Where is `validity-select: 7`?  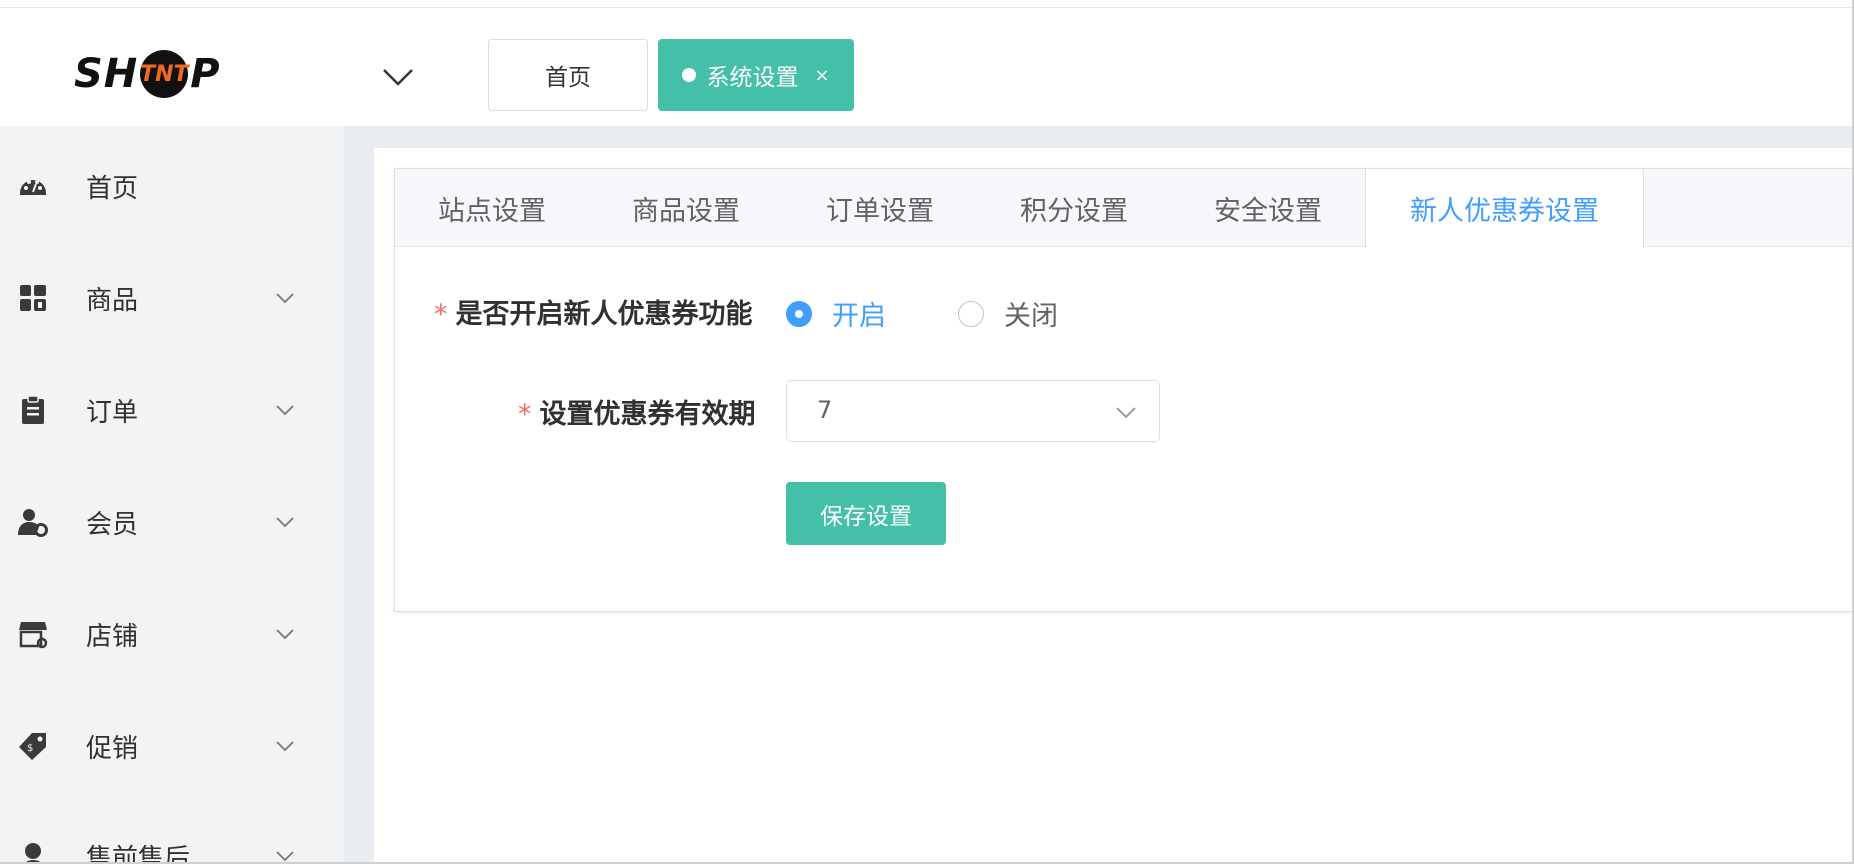 validity-select: 7 is located at coordinates (973, 411).